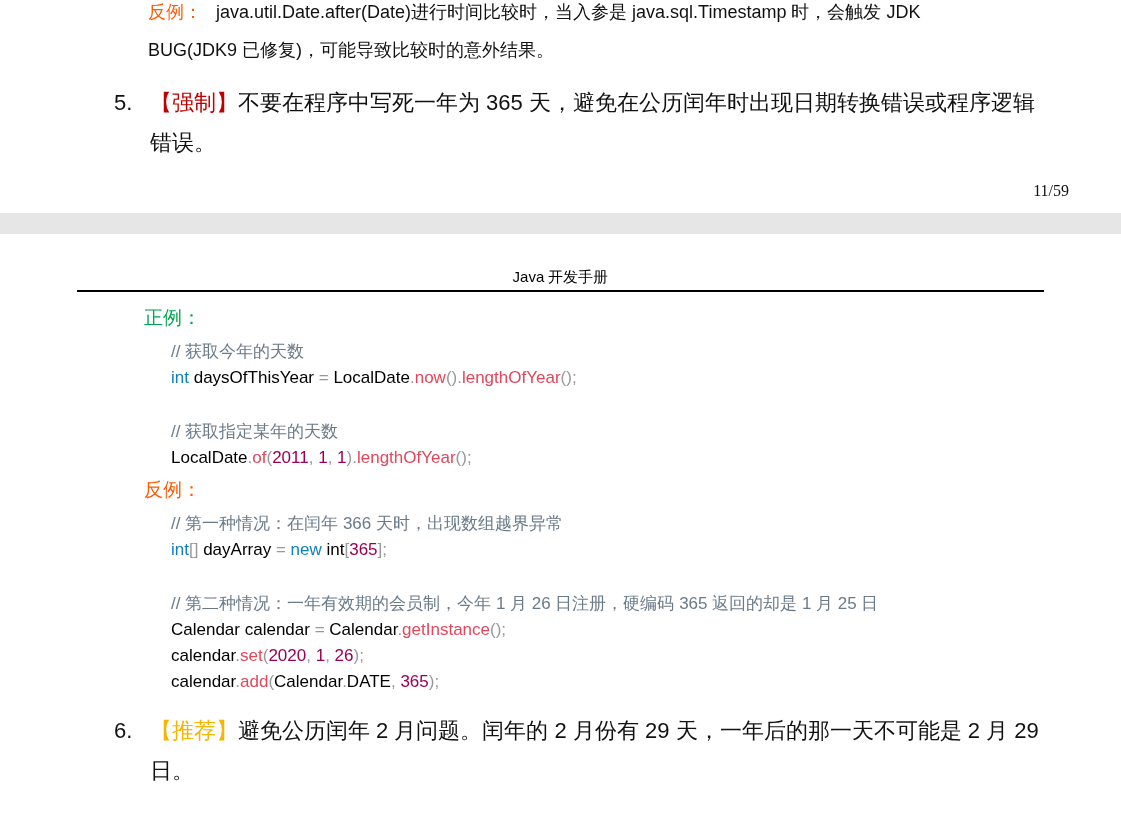  Describe the element at coordinates (268, 656) in the screenshot. I see `code-line: calendar.set(2020, 1, 26);` at that location.